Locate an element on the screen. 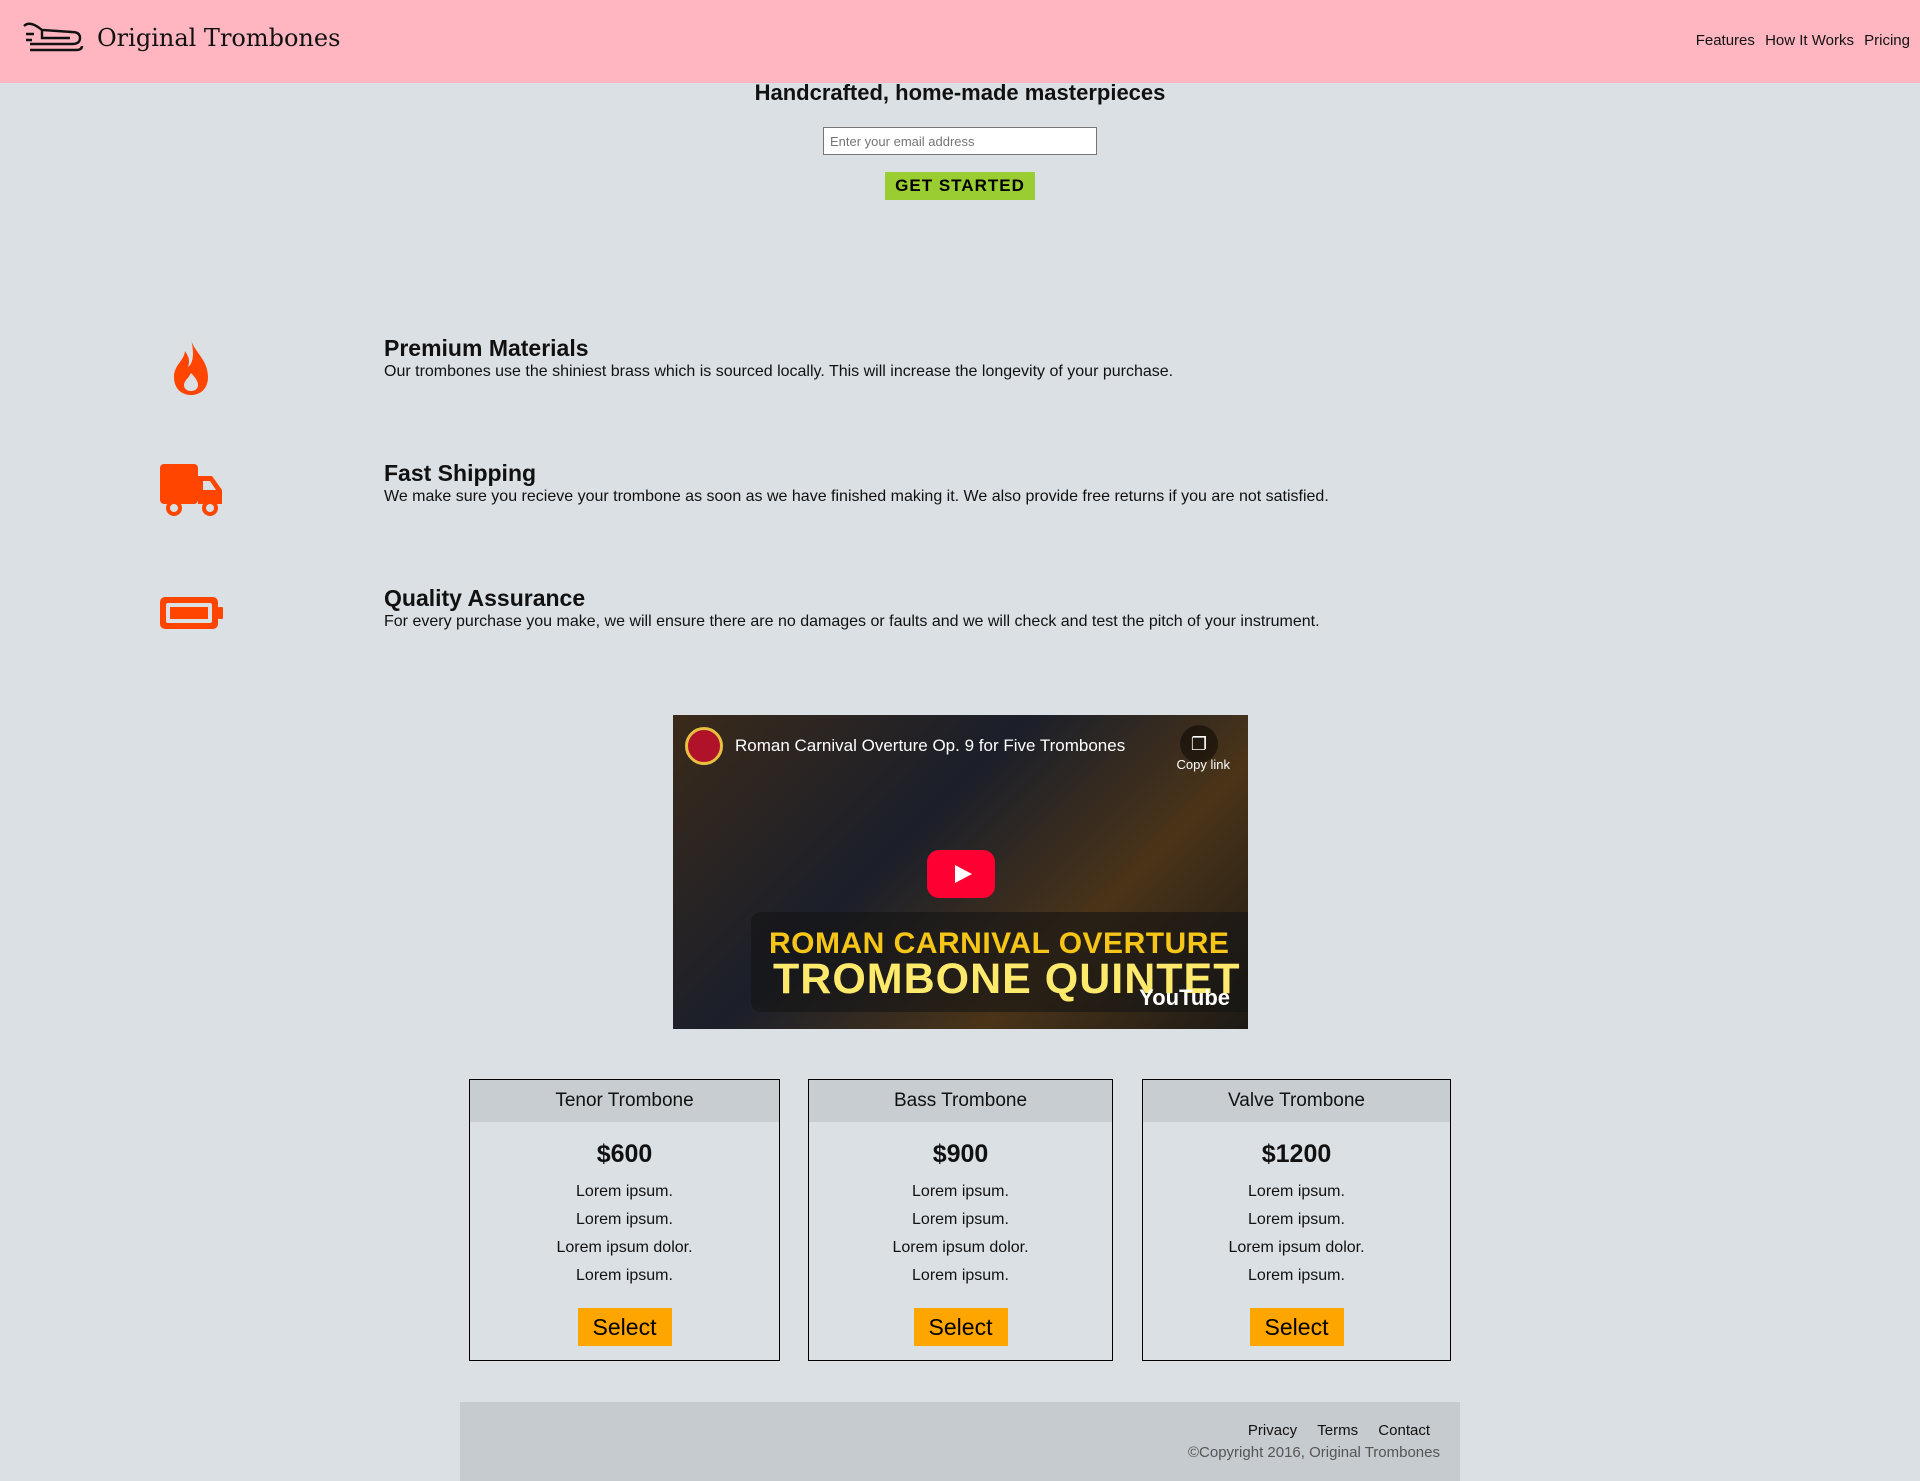 The width and height of the screenshot is (1920, 1481). footer-link-contact: Contact is located at coordinates (1404, 1430).